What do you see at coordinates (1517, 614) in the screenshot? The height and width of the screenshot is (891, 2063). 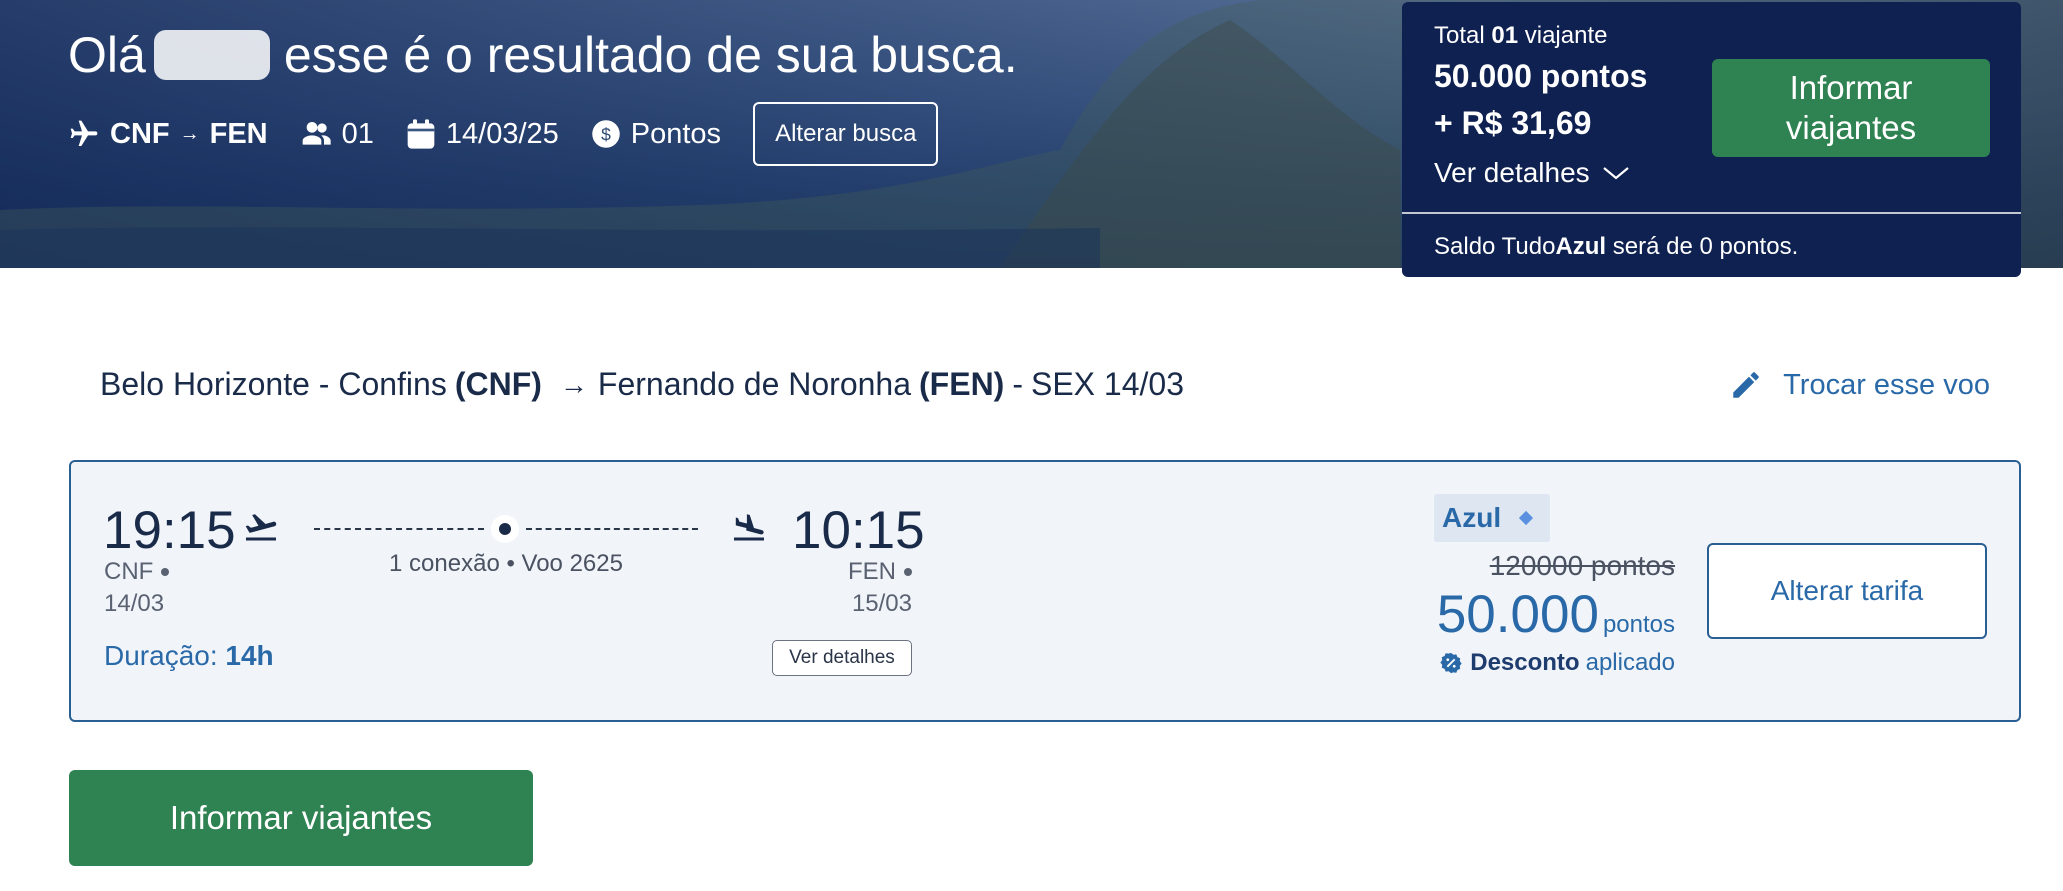 I see `price-value: 50.000` at bounding box center [1517, 614].